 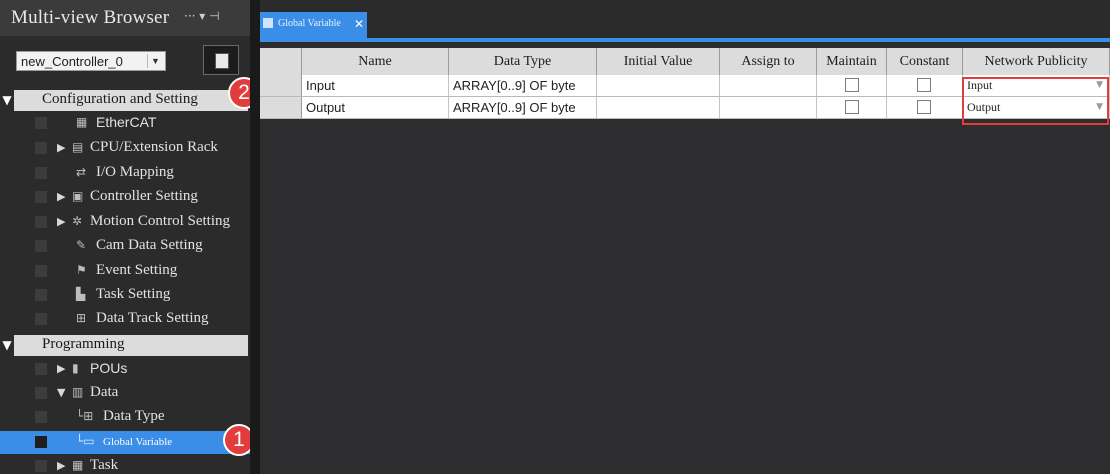 I want to click on tree-item-task: ▶ ▦ Task, so click(x=125, y=464).